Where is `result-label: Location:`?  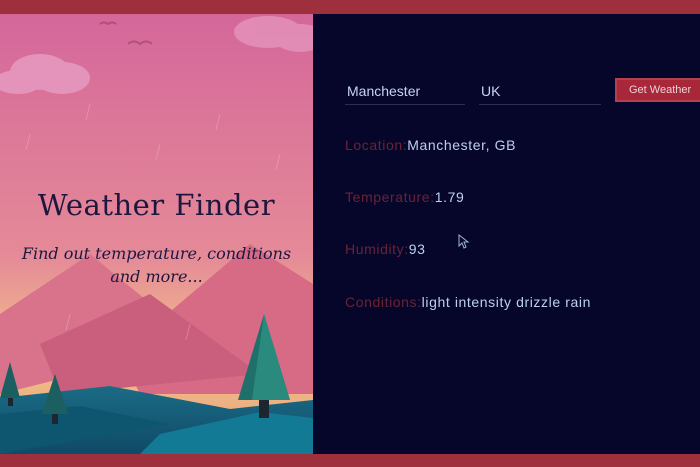 result-label: Location: is located at coordinates (376, 145).